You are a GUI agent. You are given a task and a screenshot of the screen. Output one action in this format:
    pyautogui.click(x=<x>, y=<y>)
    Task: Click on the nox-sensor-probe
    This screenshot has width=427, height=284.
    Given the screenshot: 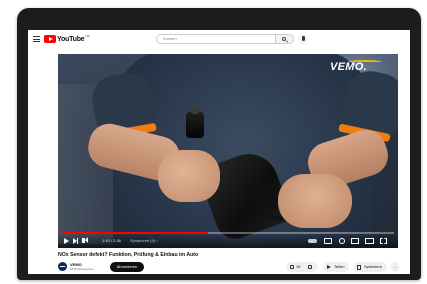 What is the action you would take?
    pyautogui.click(x=195, y=122)
    